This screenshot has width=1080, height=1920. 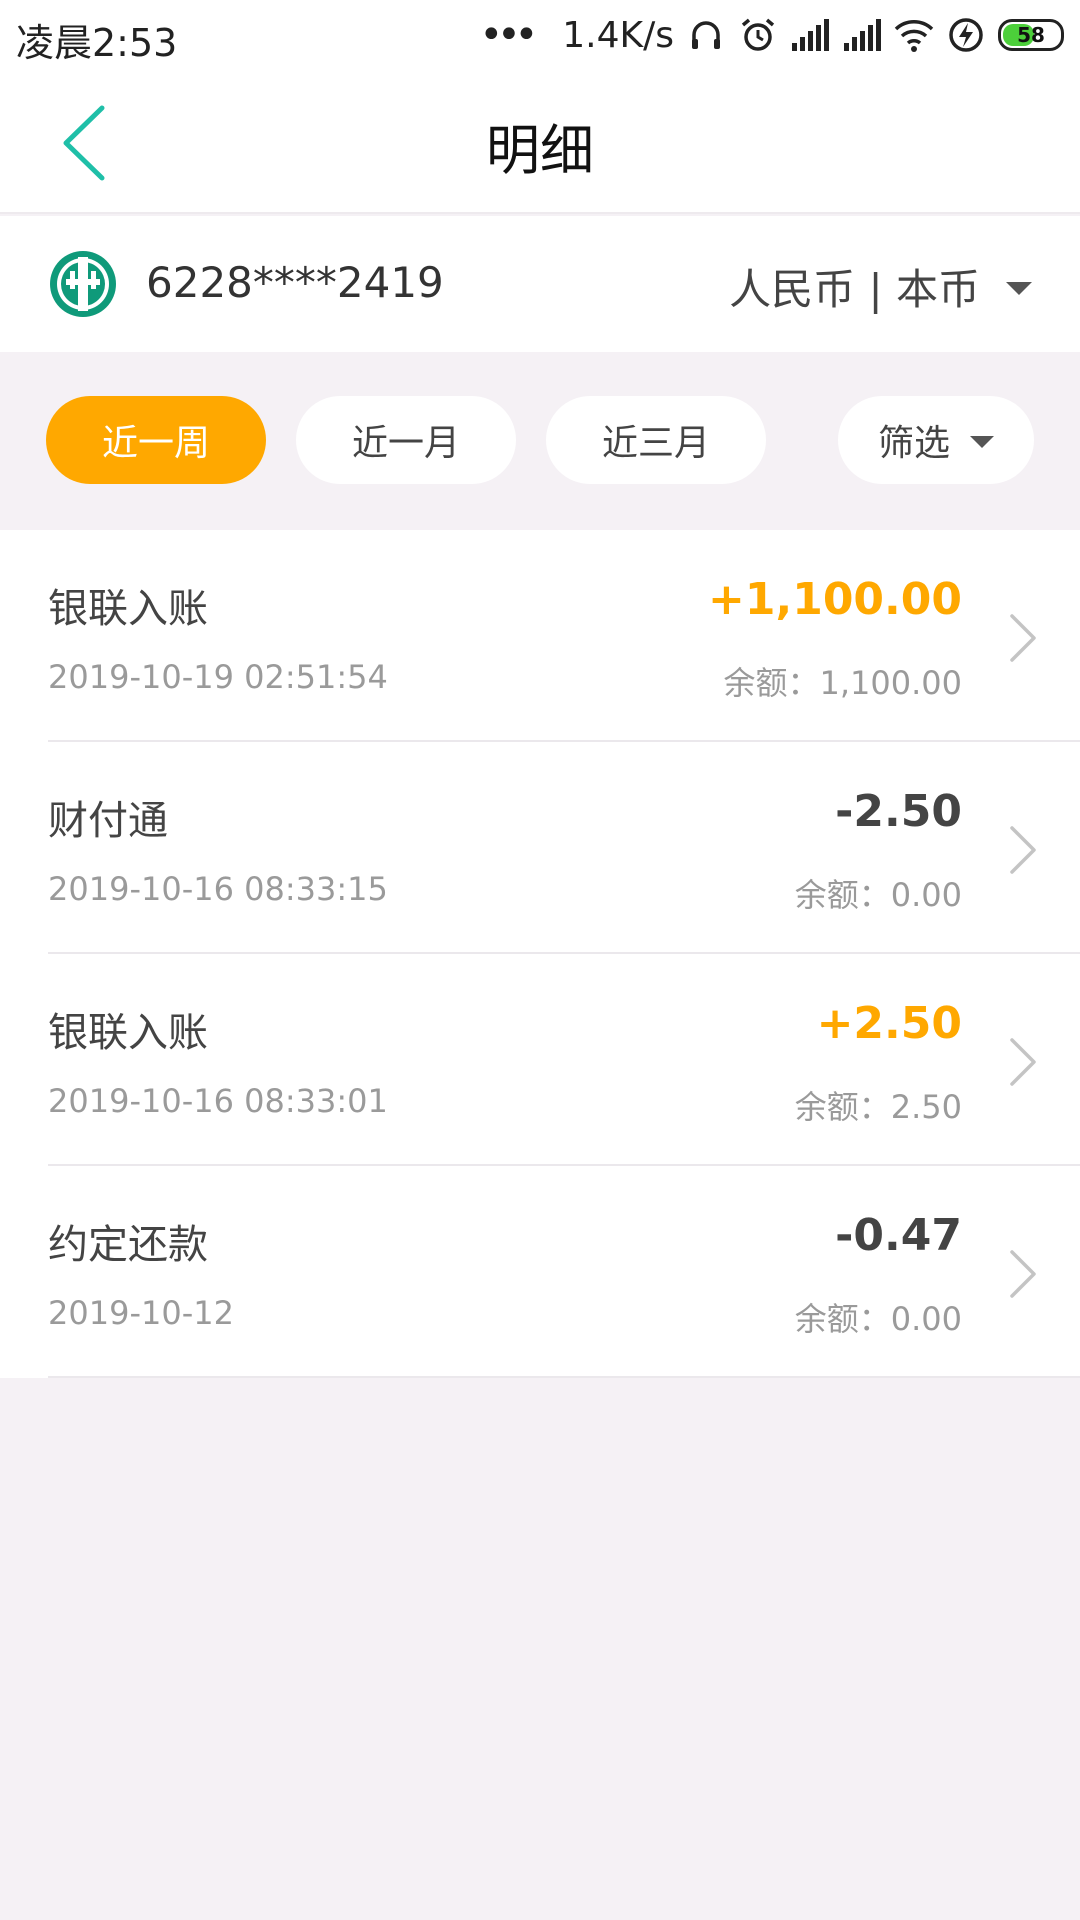 What do you see at coordinates (155, 443) in the screenshot?
I see `tab-label: 近一周` at bounding box center [155, 443].